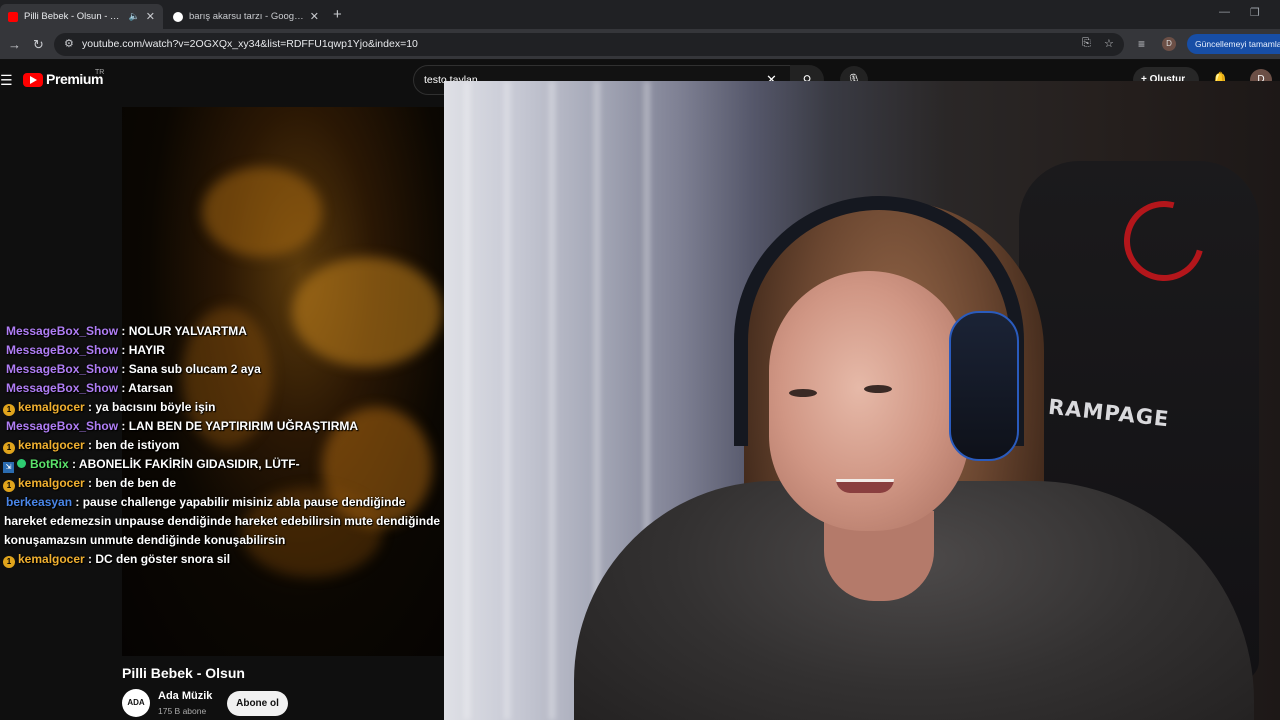 The height and width of the screenshot is (720, 1280). What do you see at coordinates (178, 16) in the screenshot?
I see `google-favicon-icon` at bounding box center [178, 16].